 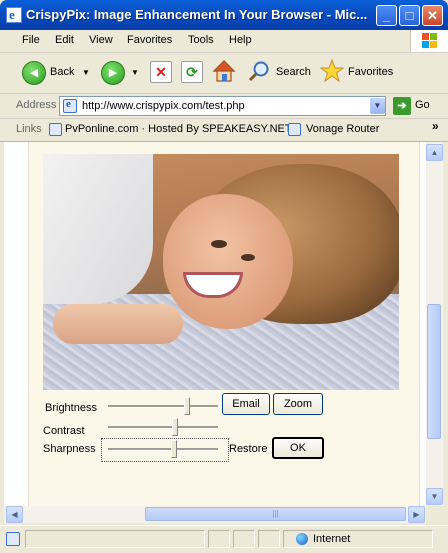 What do you see at coordinates (70, 105) in the screenshot?
I see `page-icon: e` at bounding box center [70, 105].